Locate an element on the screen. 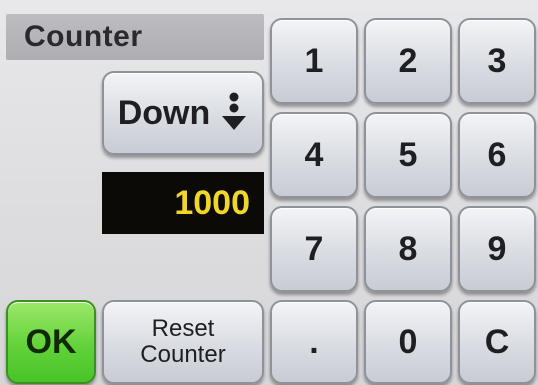  reset-counter-label-line2: Counter is located at coordinates (183, 354).